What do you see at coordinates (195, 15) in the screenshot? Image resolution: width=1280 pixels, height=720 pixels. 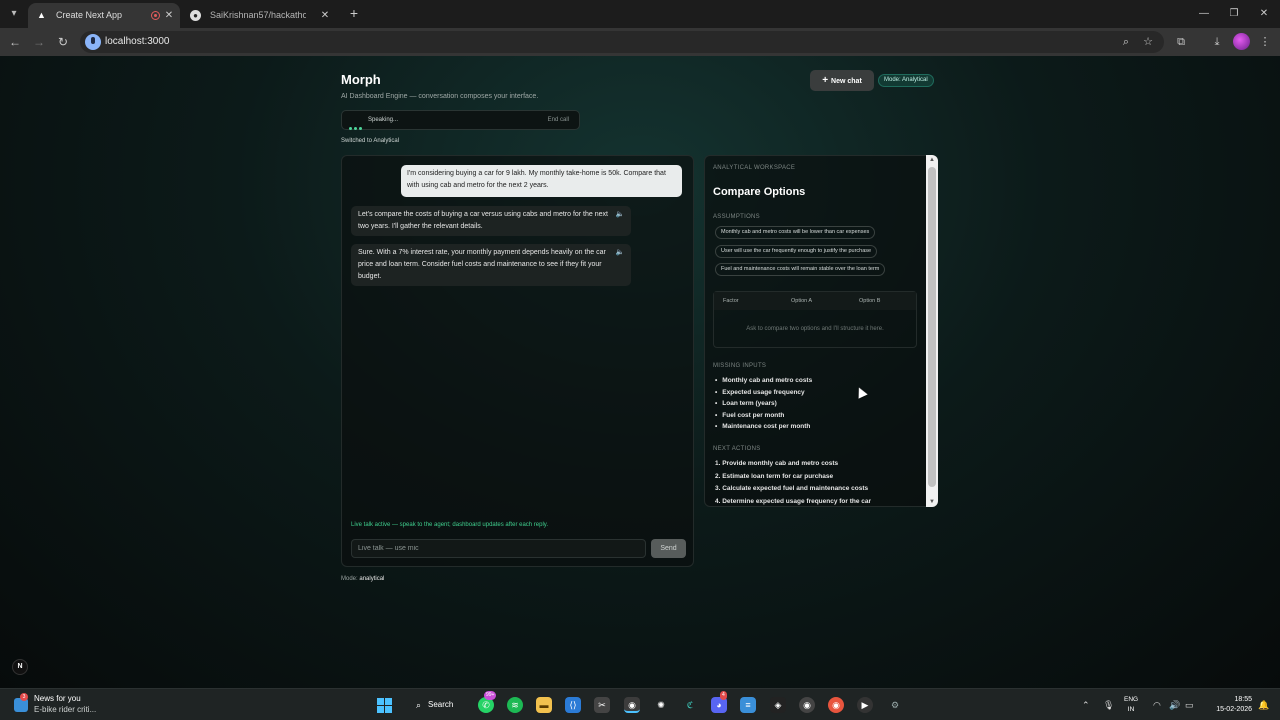 I see `github-icon: ●` at bounding box center [195, 15].